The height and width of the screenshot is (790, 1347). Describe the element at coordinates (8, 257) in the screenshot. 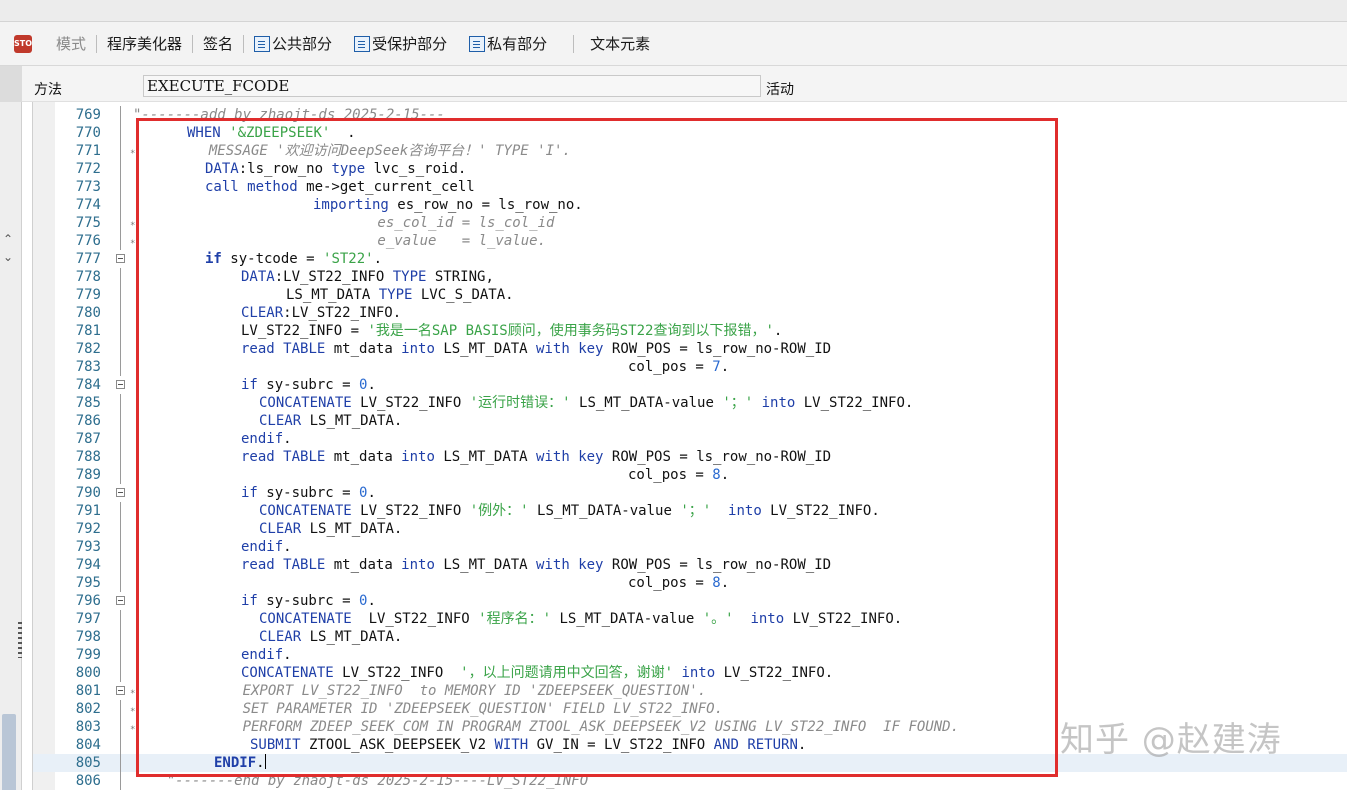

I see `scroll-down-icon: ⌄` at that location.